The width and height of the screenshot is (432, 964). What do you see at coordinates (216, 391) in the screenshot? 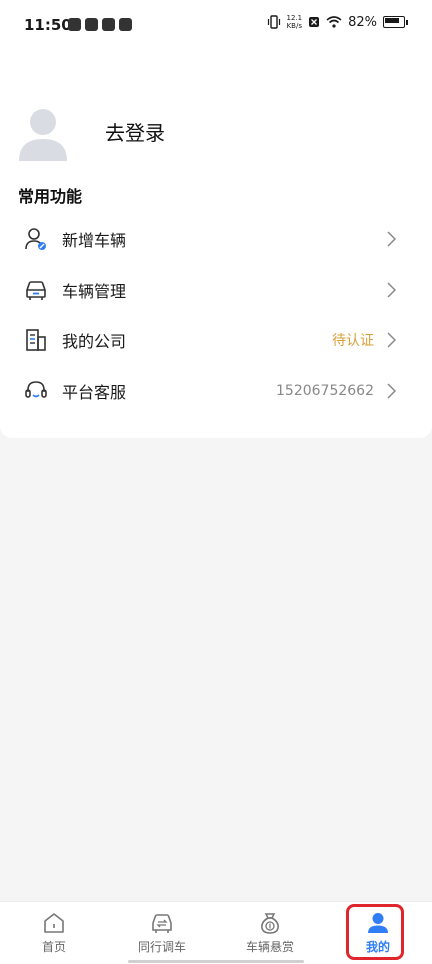
I see `menu-item-customer-service: 平台客服 15206752662` at bounding box center [216, 391].